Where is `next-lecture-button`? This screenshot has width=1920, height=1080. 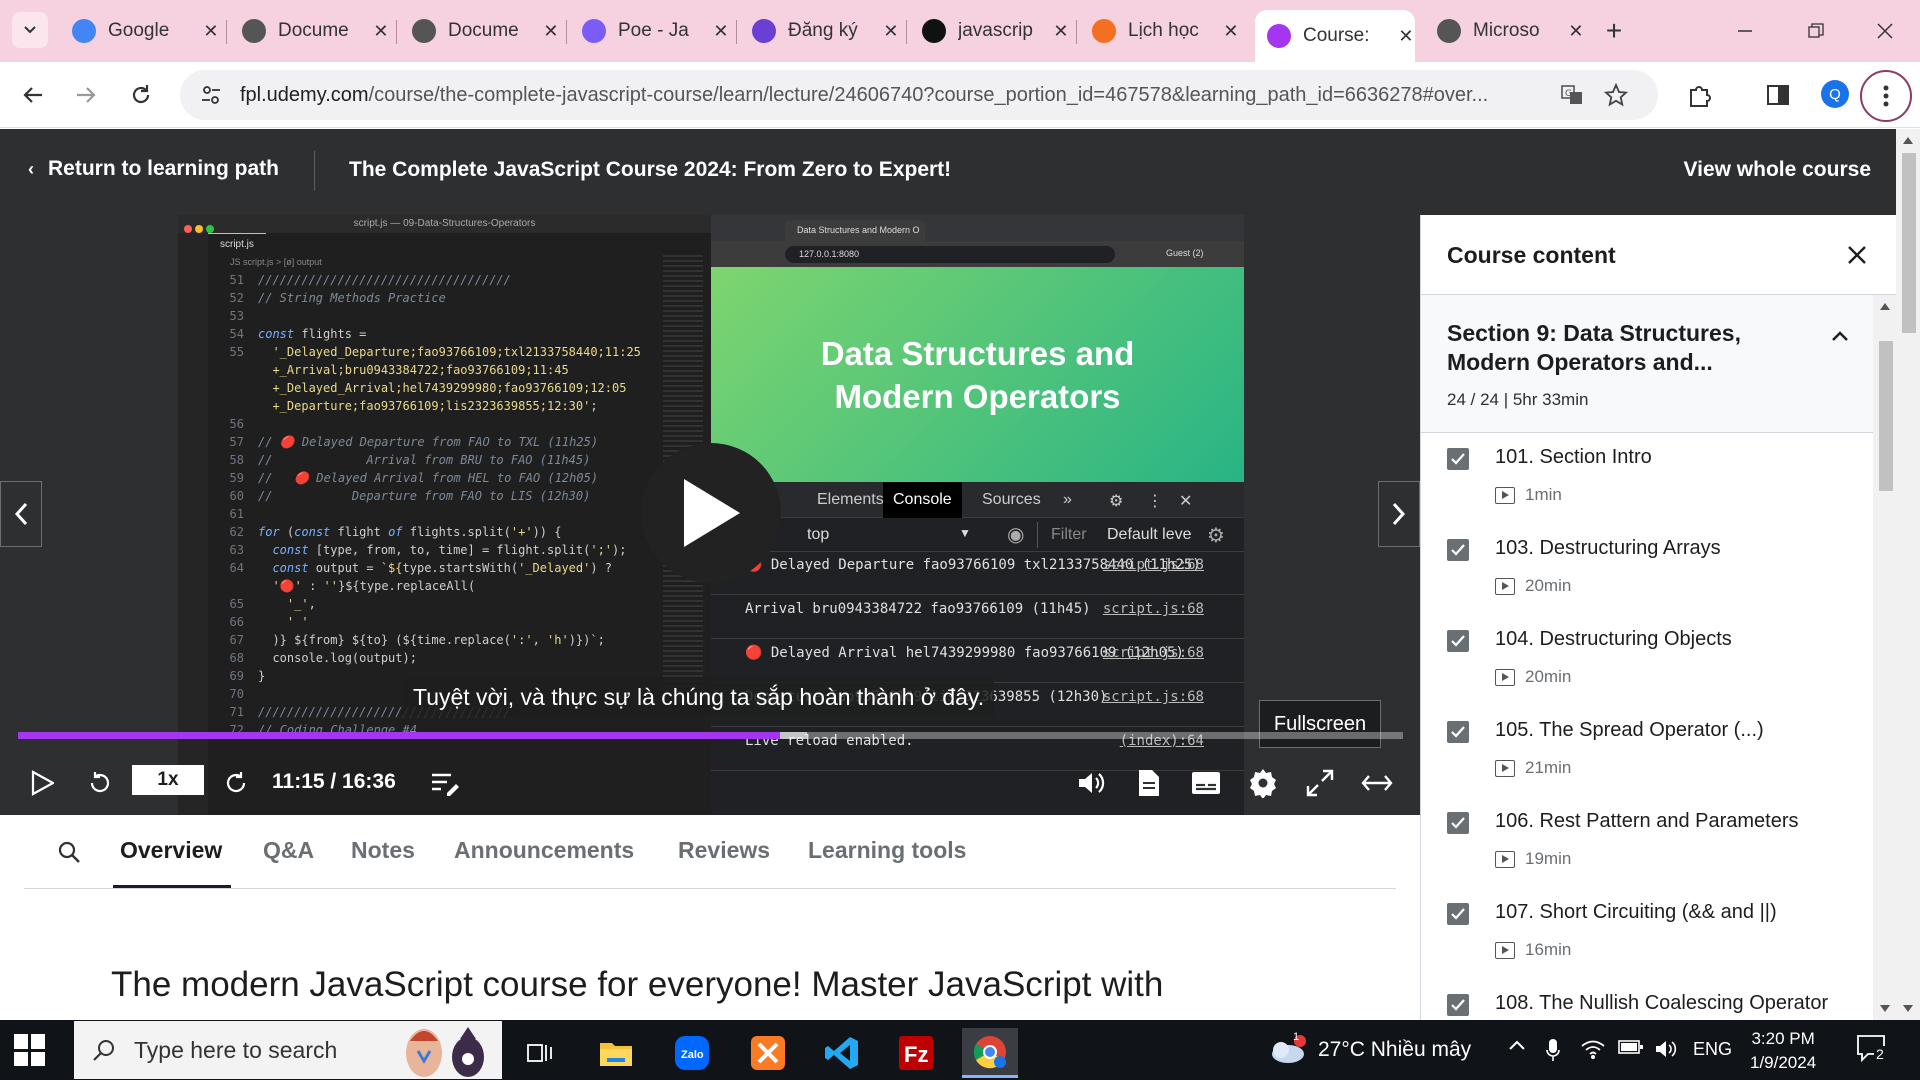
next-lecture-button is located at coordinates (1399, 514).